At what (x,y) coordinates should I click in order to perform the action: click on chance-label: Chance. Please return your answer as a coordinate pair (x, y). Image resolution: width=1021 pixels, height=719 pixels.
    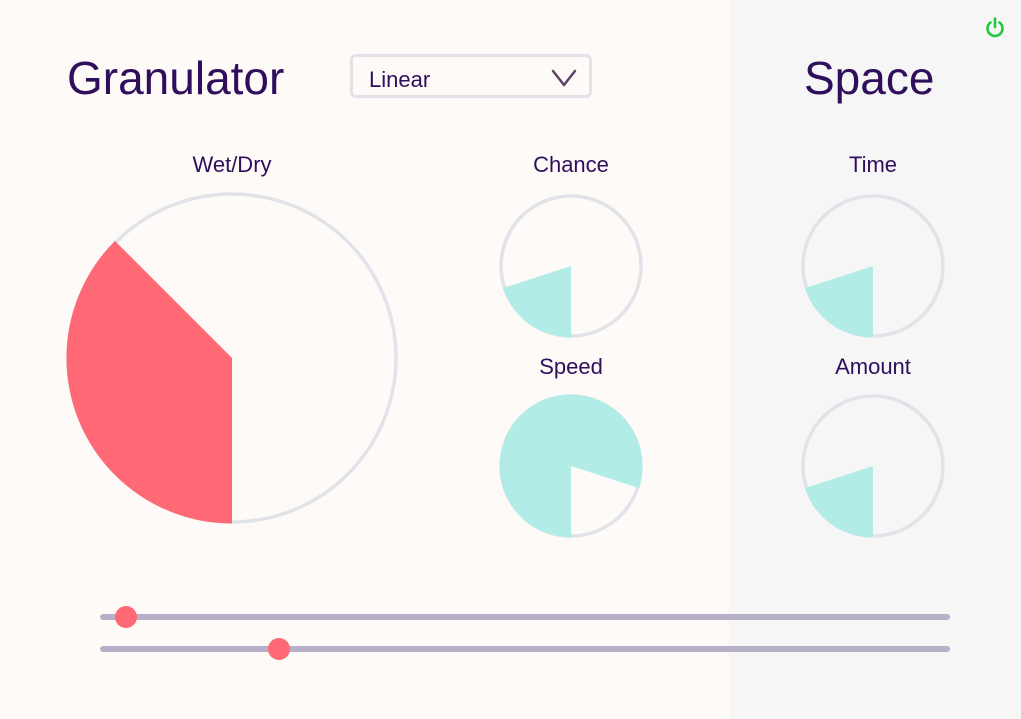
    Looking at the image, I should click on (571, 164).